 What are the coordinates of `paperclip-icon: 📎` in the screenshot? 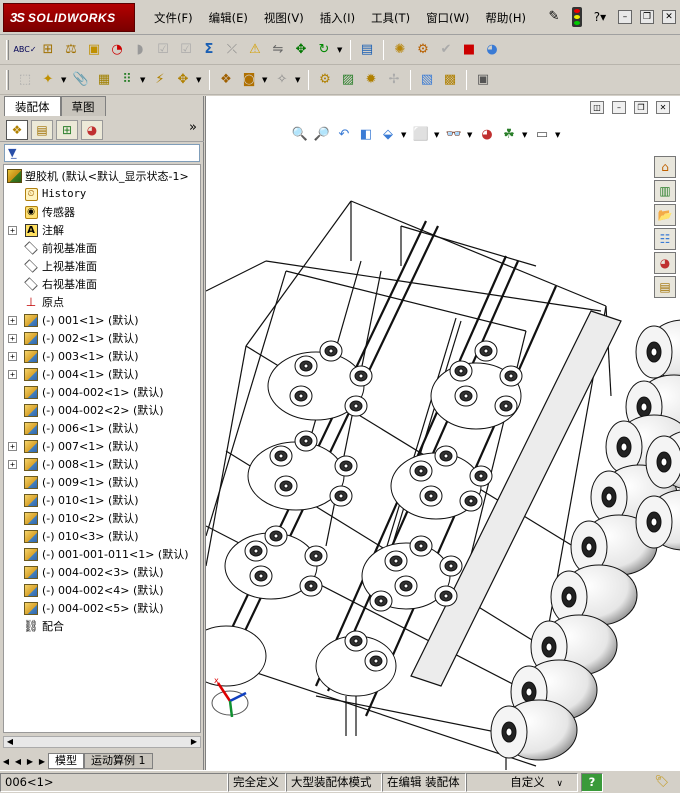 It's located at (81, 80).